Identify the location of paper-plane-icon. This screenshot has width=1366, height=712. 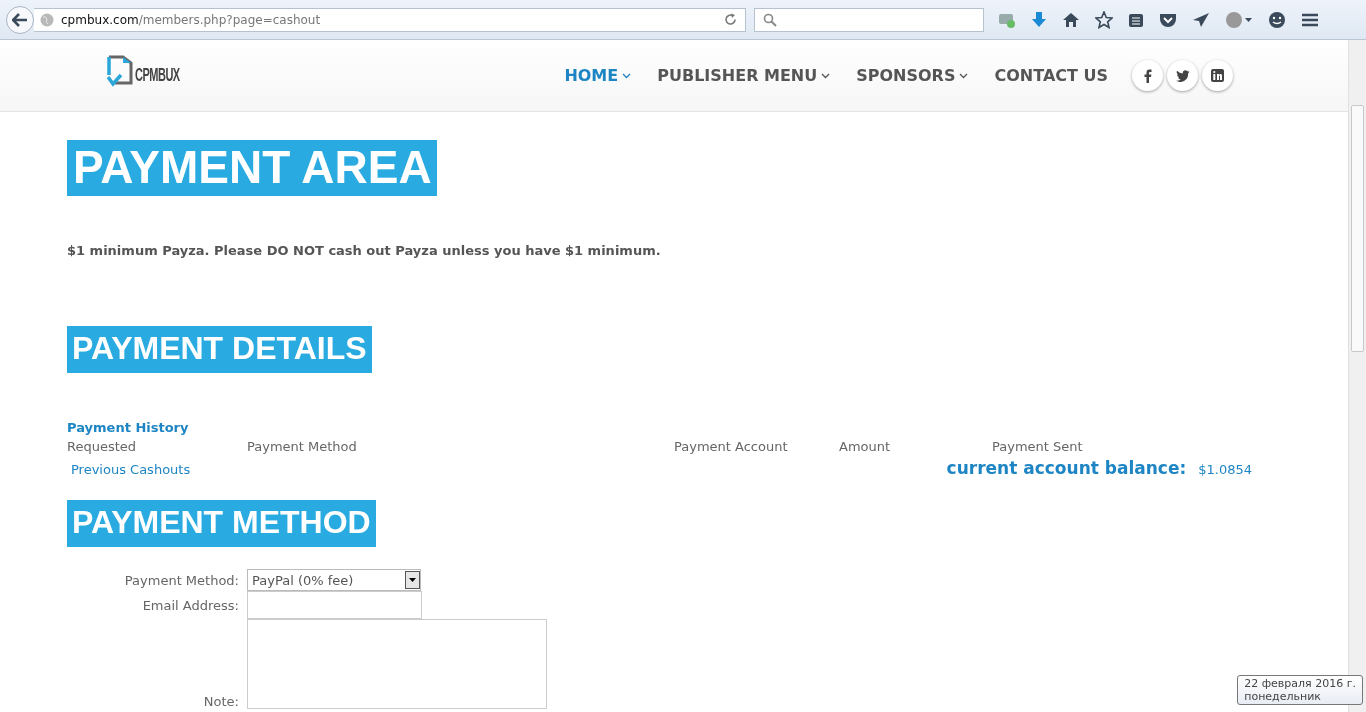
(1201, 19).